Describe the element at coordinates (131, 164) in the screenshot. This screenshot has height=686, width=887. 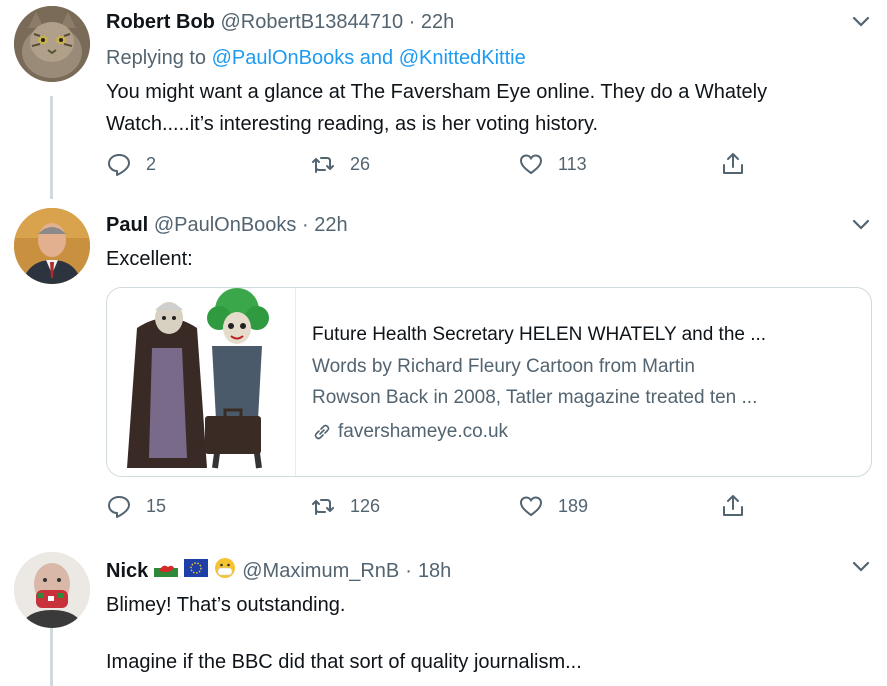
I see `reply-button: 2` at that location.